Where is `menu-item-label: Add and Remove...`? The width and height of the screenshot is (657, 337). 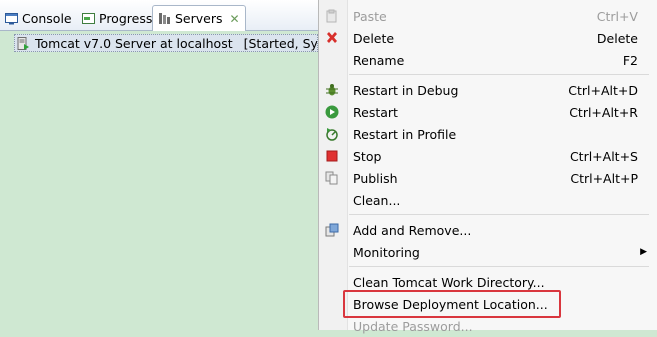 menu-item-label: Add and Remove... is located at coordinates (412, 230).